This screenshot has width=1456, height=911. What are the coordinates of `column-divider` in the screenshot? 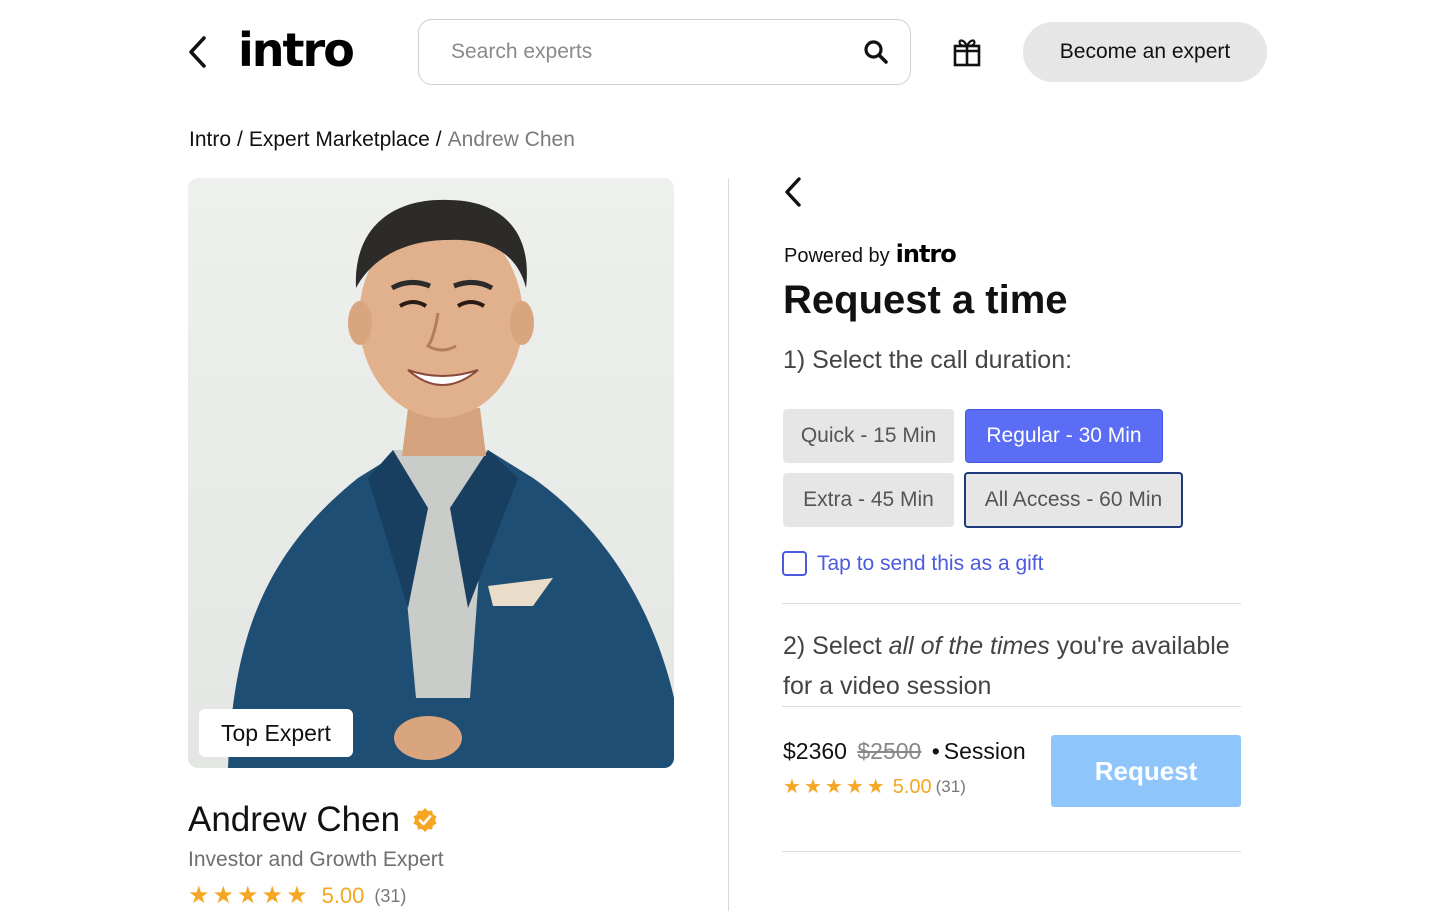 It's located at (728, 544).